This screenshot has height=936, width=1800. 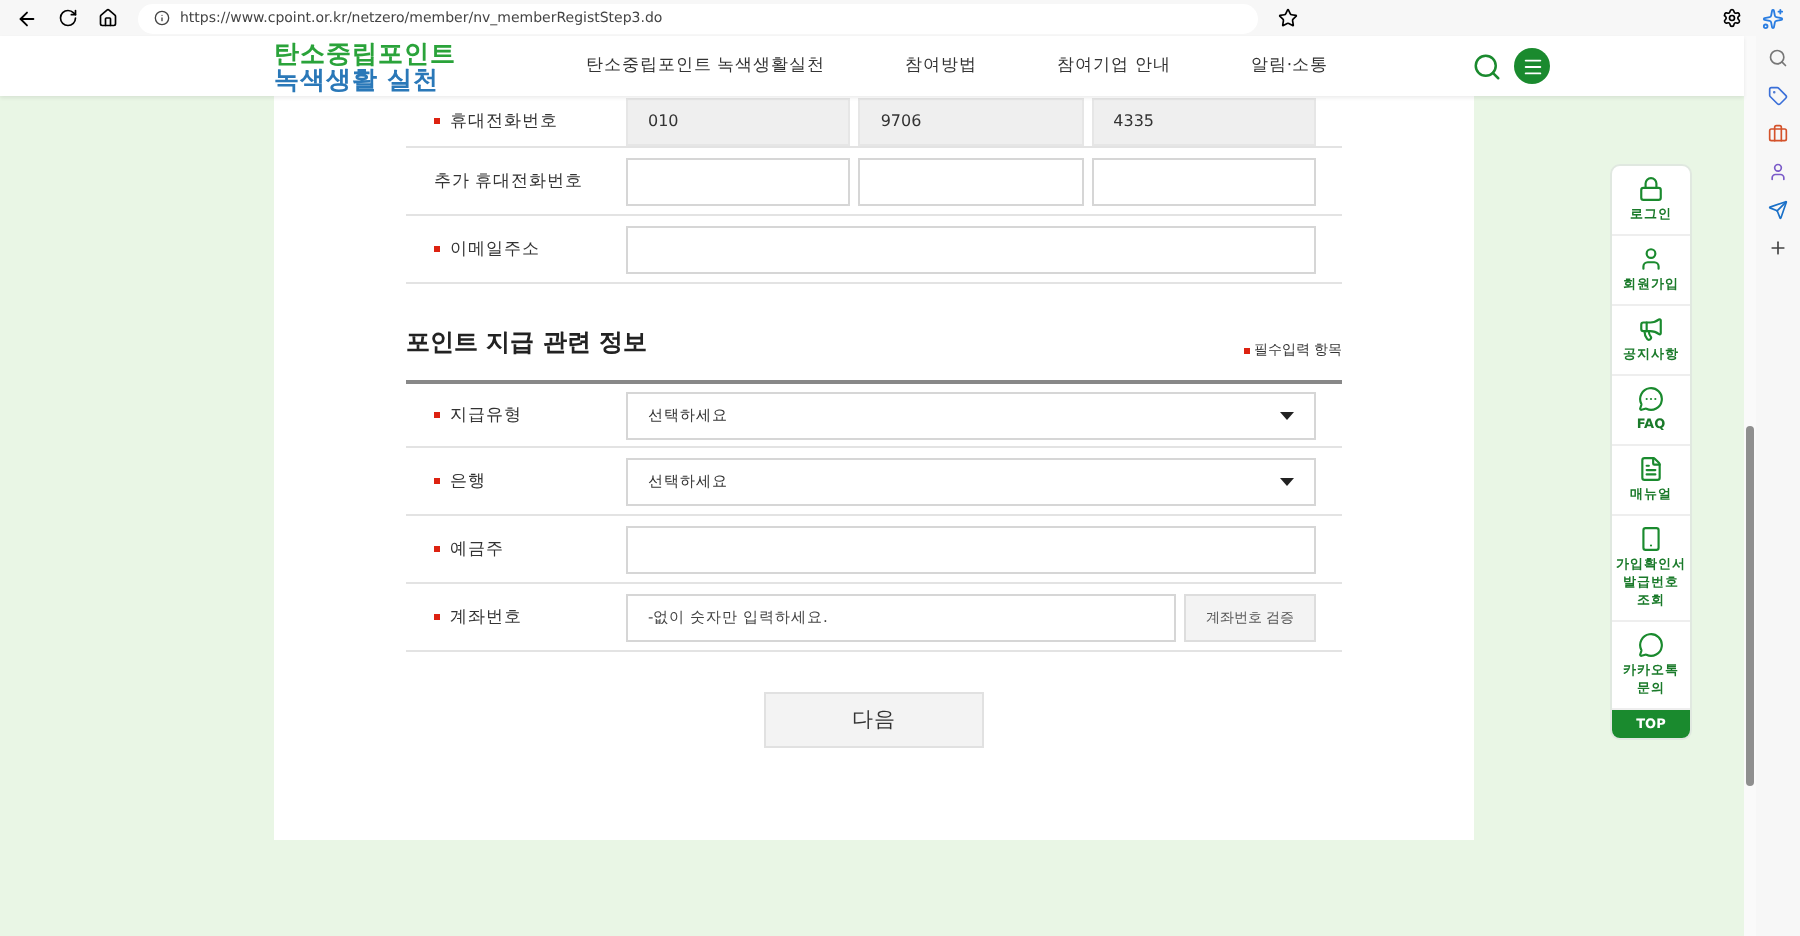 I want to click on phone-icon, so click(x=1651, y=539).